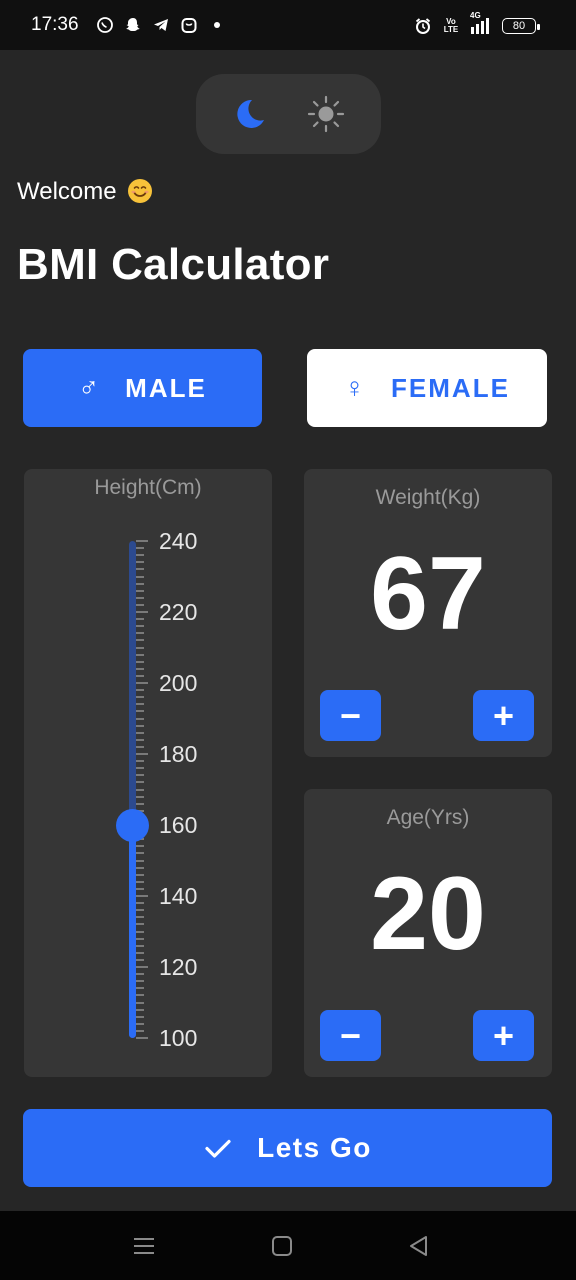  What do you see at coordinates (144, 1246) in the screenshot?
I see `menu-icon` at bounding box center [144, 1246].